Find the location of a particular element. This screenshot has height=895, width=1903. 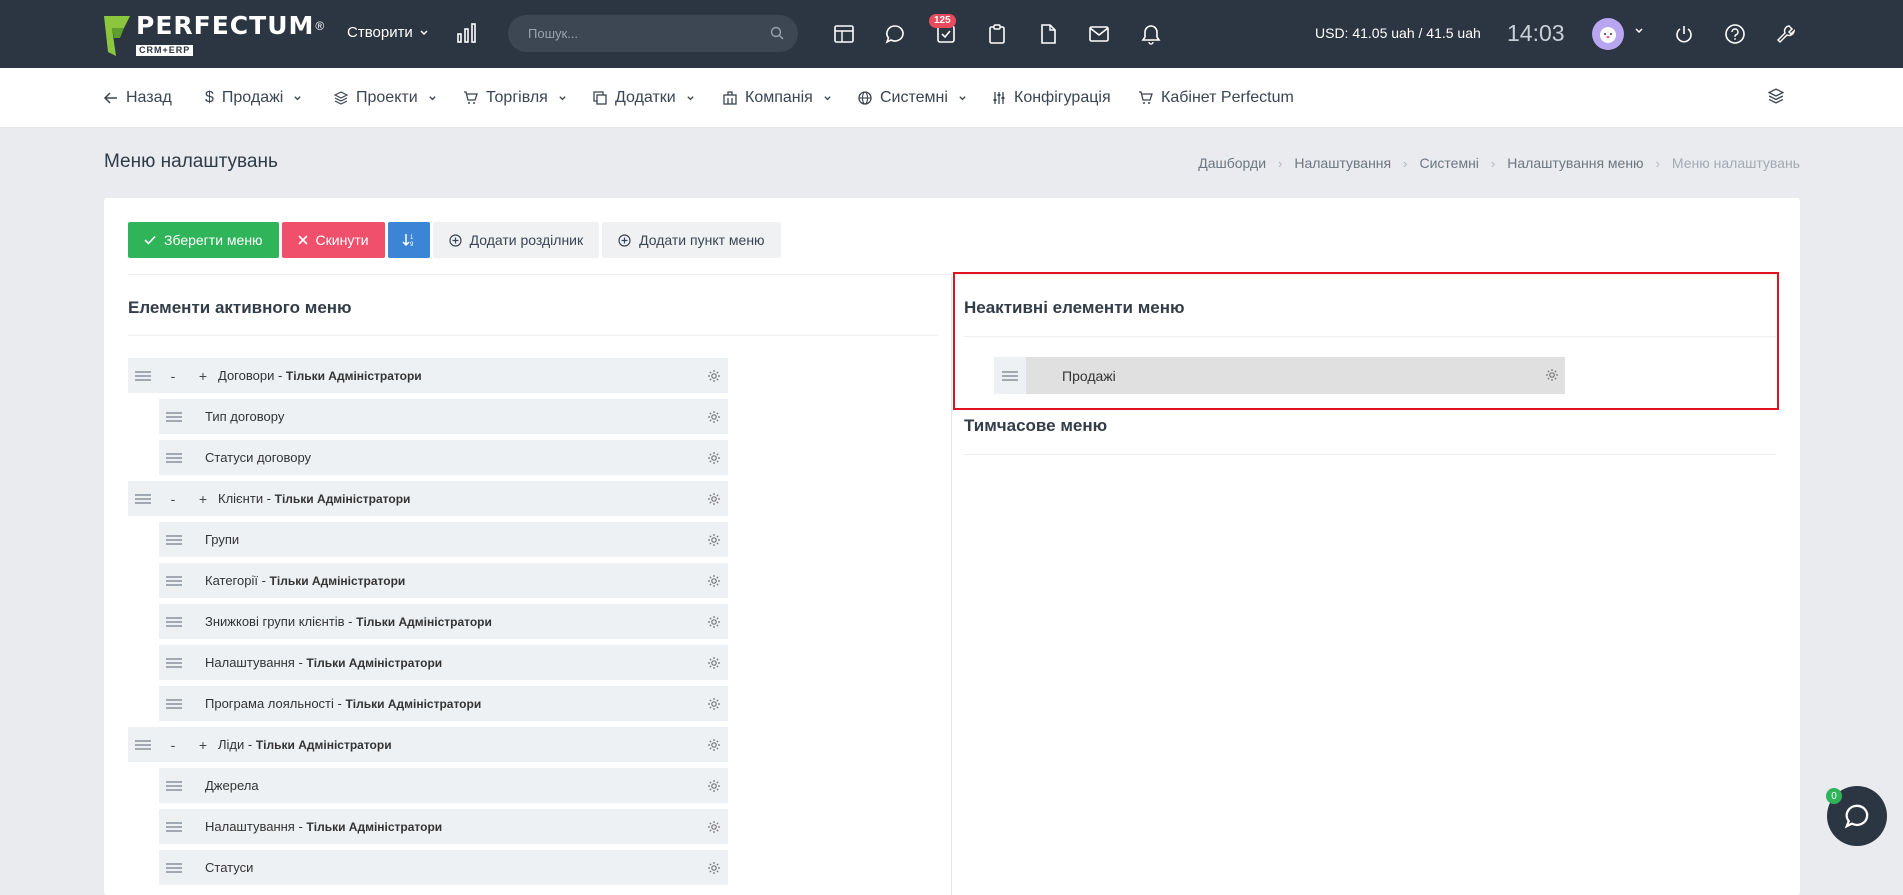

inactive-menu-item: Продажі is located at coordinates (1279, 375).